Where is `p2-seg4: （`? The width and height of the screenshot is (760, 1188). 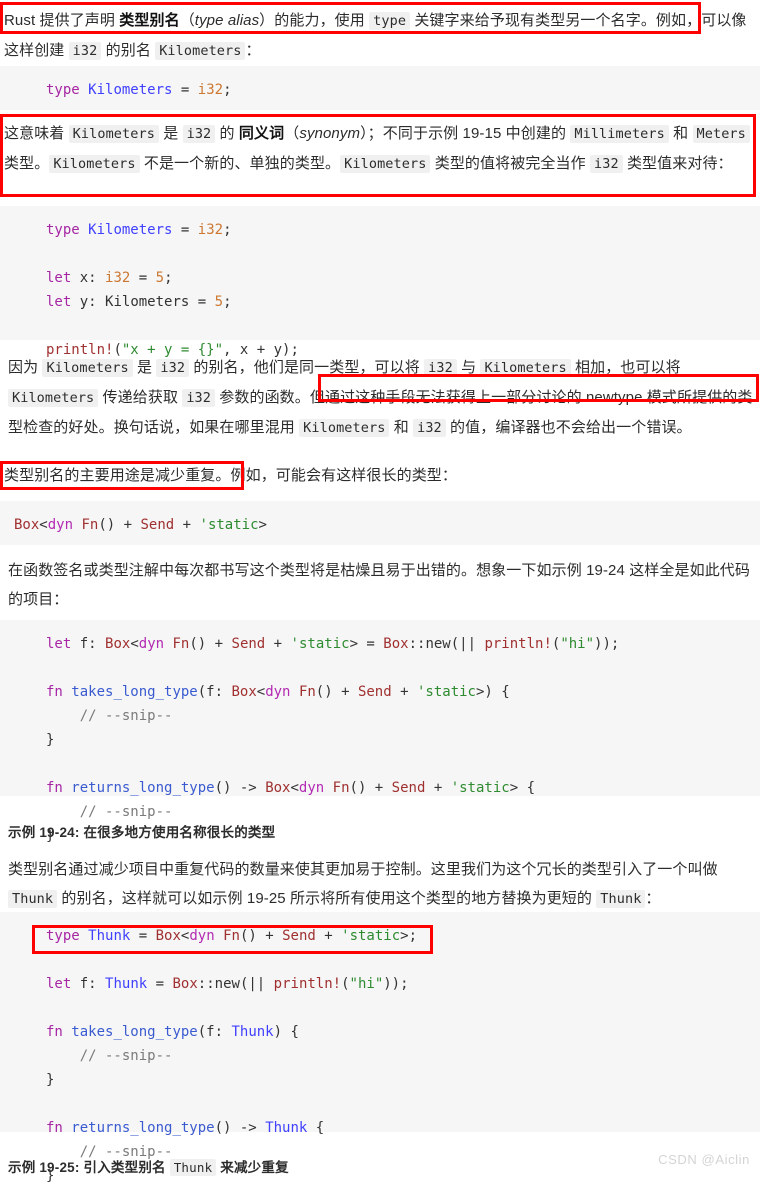 p2-seg4: （ is located at coordinates (292, 133).